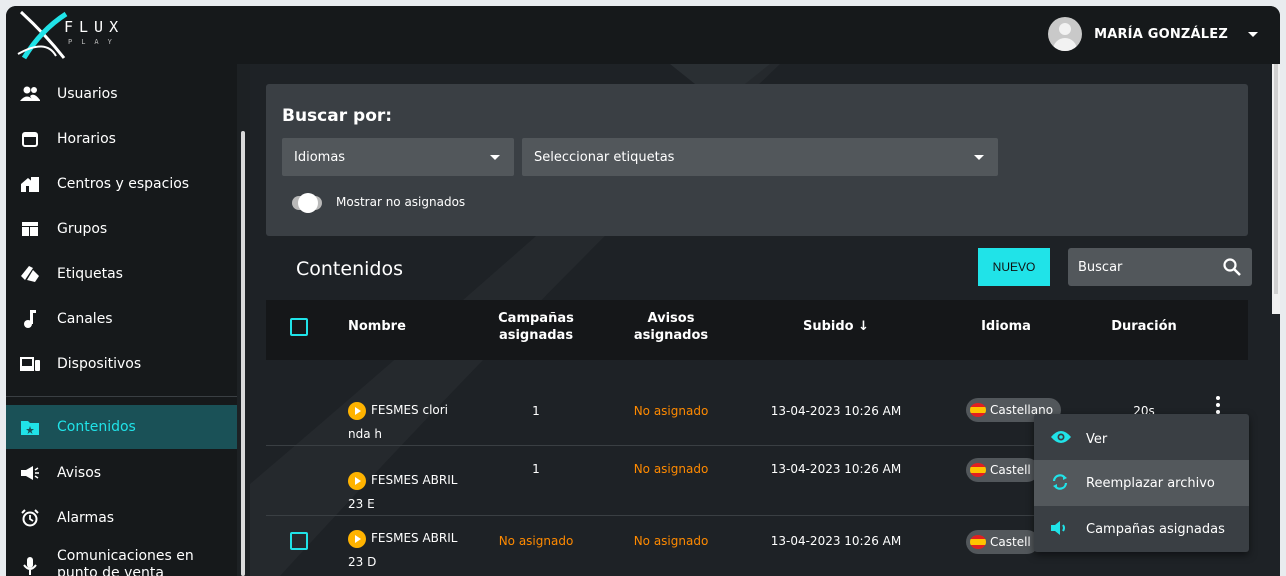  I want to click on content-name: FESMES ABRIL 23 D, so click(408, 550).